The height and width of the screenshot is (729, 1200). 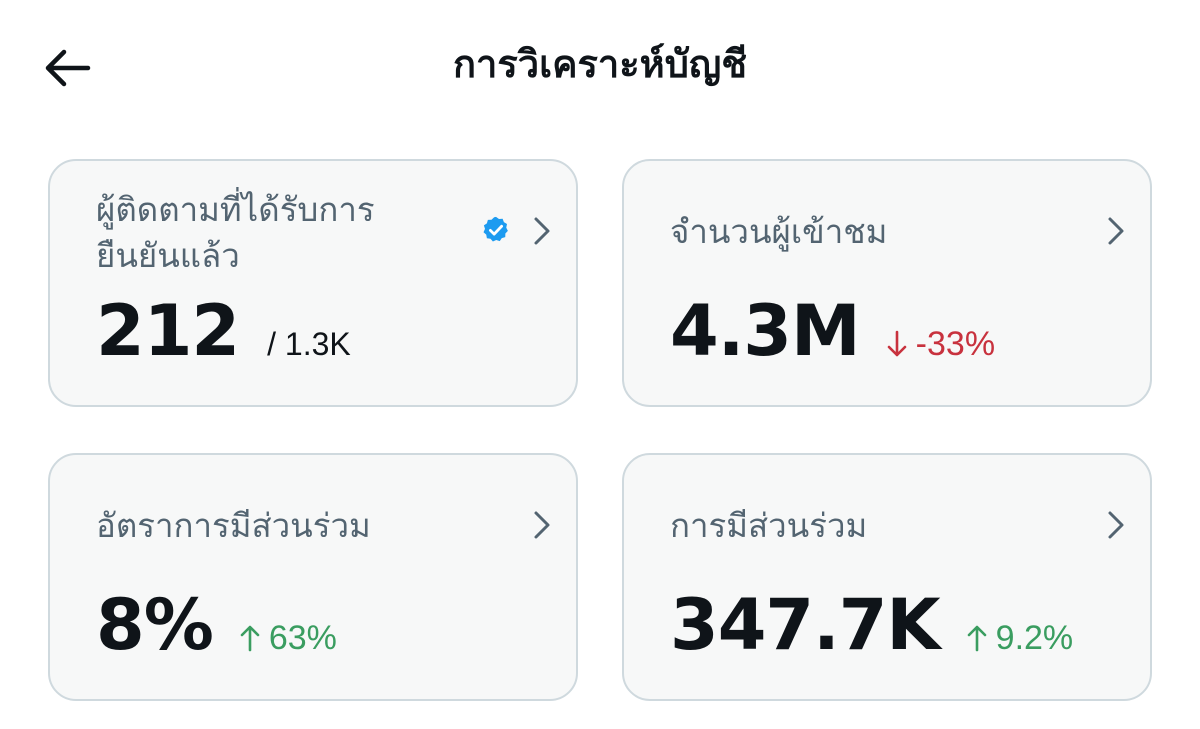 I want to click on card-label: จำนวนผู้เข้าชม, so click(x=779, y=231).